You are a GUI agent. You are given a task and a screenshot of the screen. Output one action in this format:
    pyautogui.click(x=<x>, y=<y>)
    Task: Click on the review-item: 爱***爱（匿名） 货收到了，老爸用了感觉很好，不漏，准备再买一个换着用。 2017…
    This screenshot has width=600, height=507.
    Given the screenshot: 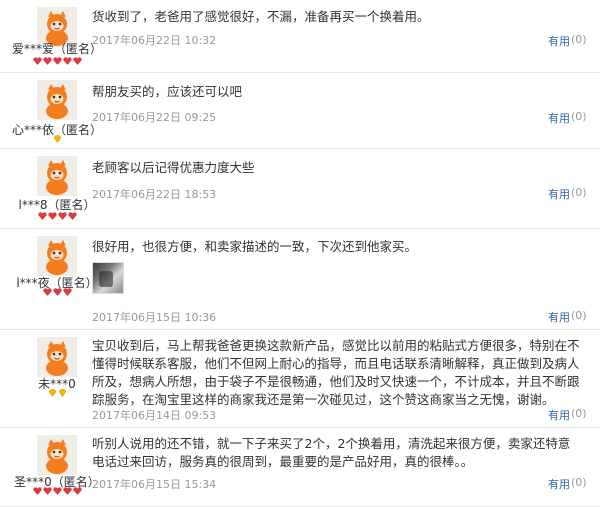 What is the action you would take?
    pyautogui.click(x=300, y=36)
    